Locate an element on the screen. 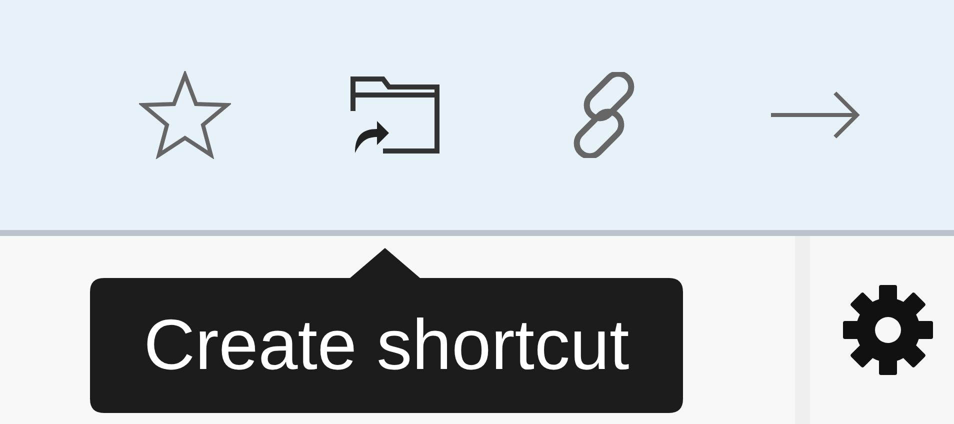  settings-button is located at coordinates (888, 330).